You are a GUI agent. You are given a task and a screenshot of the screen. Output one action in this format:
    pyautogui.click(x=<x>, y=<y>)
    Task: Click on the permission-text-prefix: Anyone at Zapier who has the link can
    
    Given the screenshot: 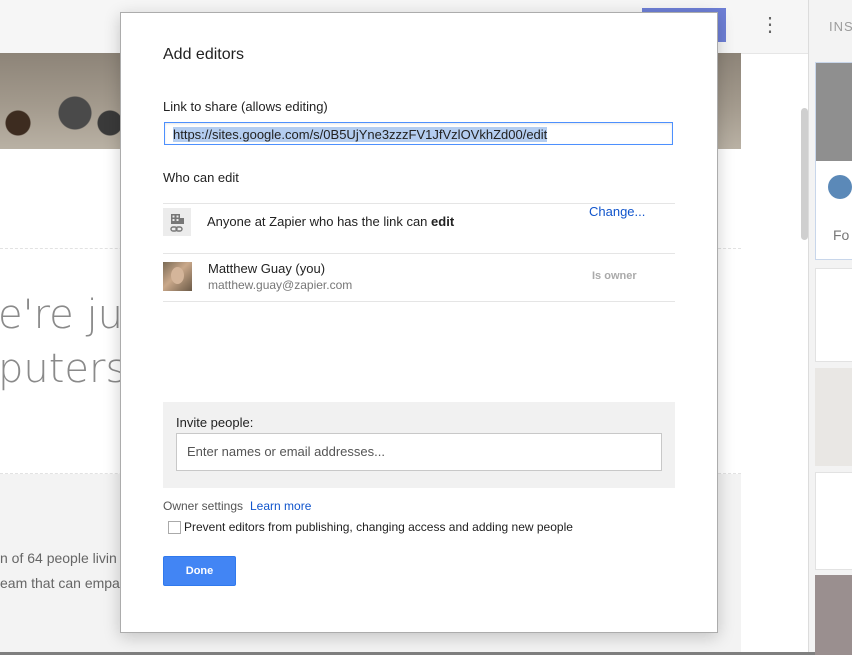 What is the action you would take?
    pyautogui.click(x=319, y=221)
    